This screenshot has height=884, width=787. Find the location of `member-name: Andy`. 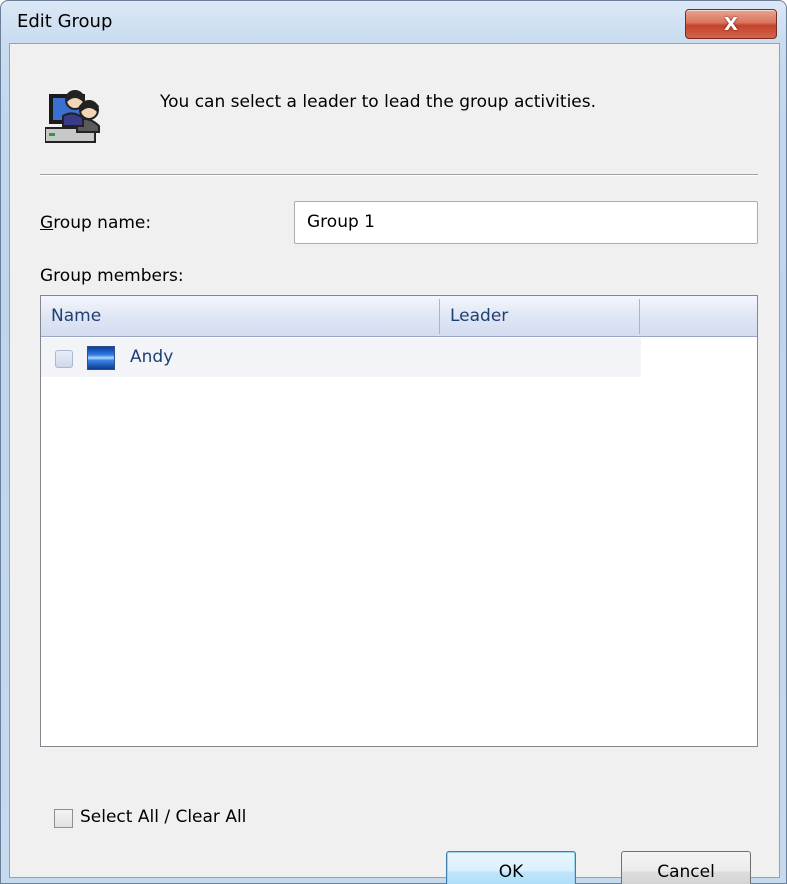

member-name: Andy is located at coordinates (152, 357).